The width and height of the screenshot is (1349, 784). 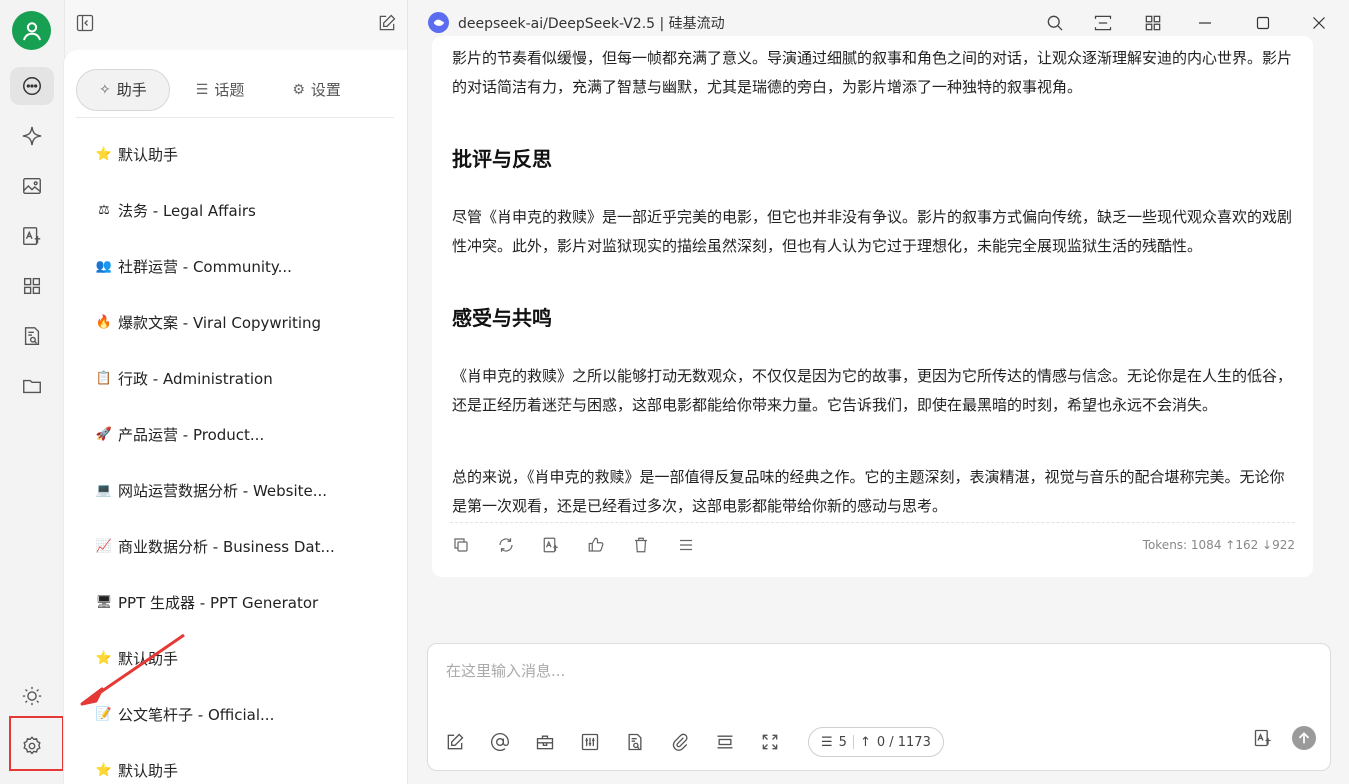 I want to click on sparkle-icon, so click(x=32, y=136).